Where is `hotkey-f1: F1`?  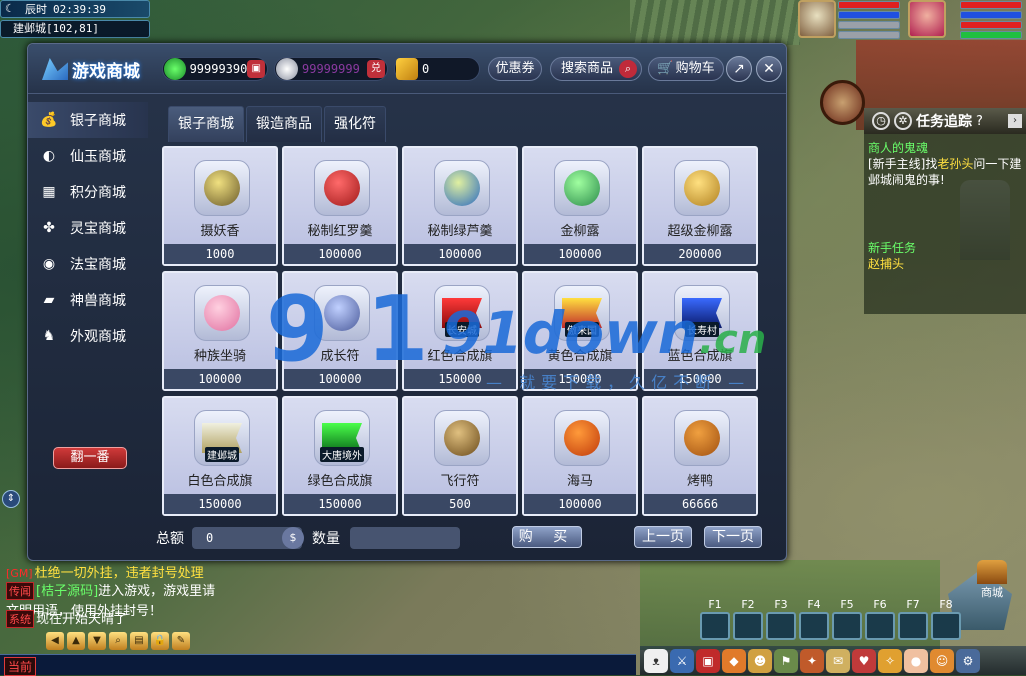
hotkey-f1: F1 is located at coordinates (715, 619).